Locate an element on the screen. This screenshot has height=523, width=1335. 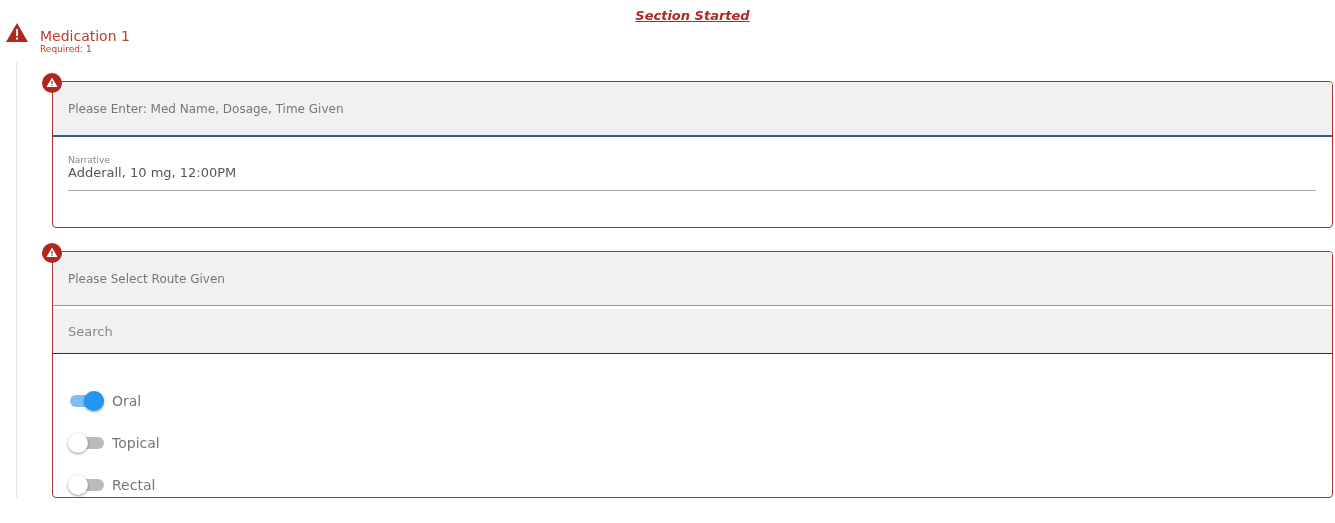
question-prompt: Please Select Route Given is located at coordinates (146, 278).